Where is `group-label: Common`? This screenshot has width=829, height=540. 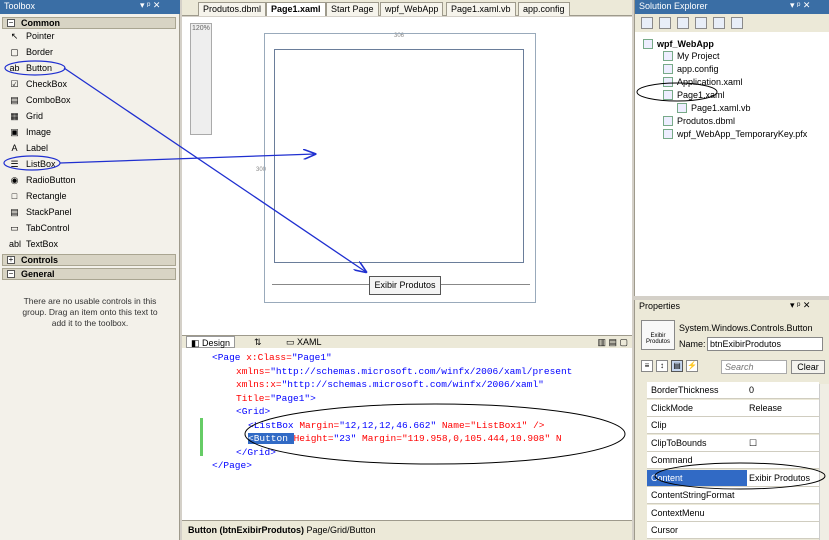 group-label: Common is located at coordinates (40, 23).